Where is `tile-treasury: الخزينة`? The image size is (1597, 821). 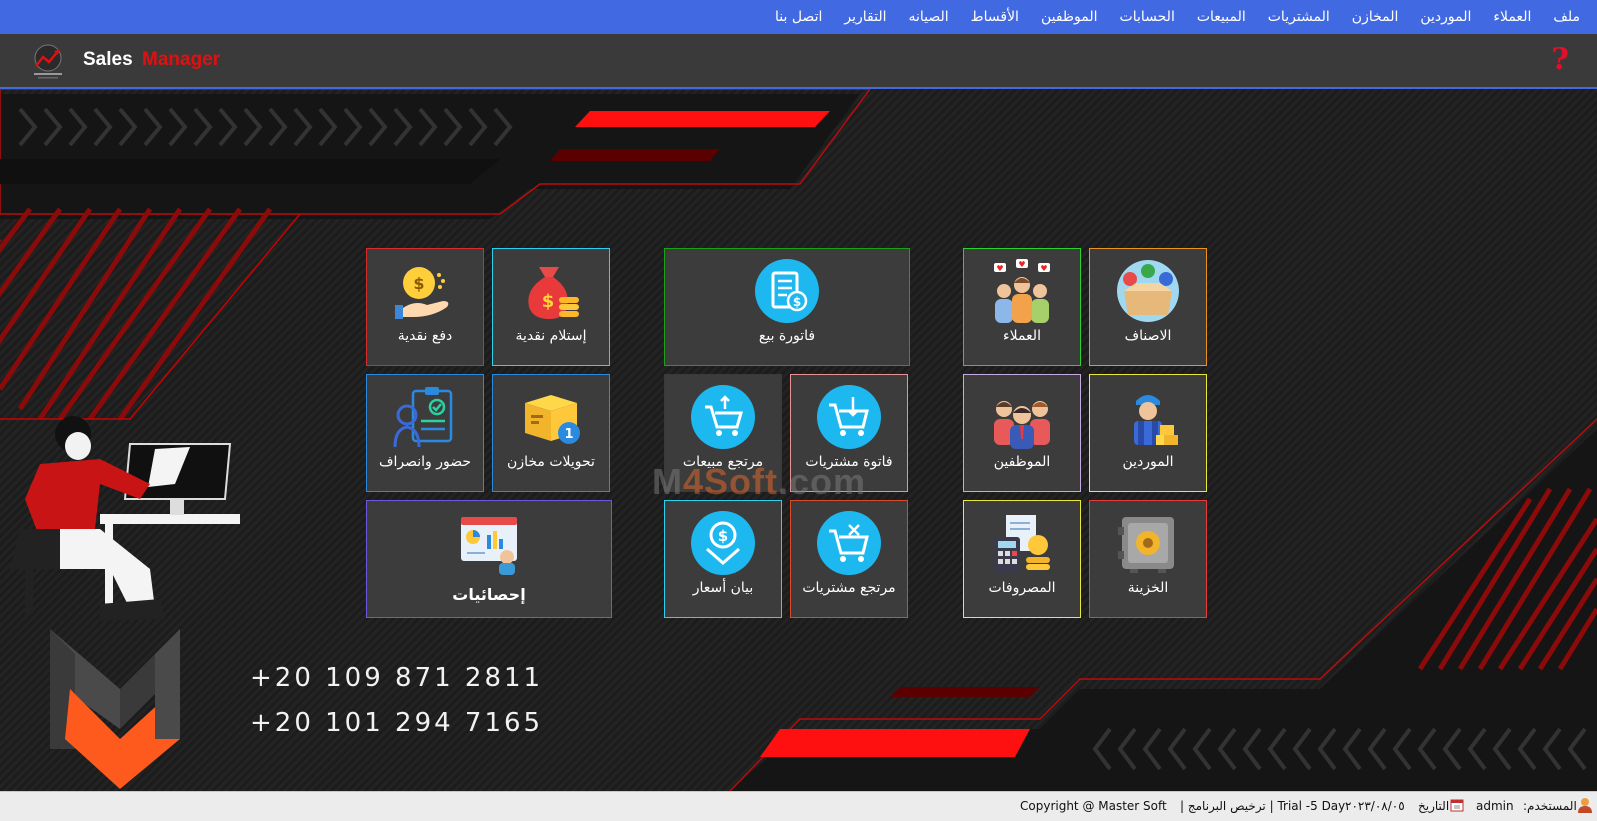
tile-treasury: الخزينة is located at coordinates (1148, 559).